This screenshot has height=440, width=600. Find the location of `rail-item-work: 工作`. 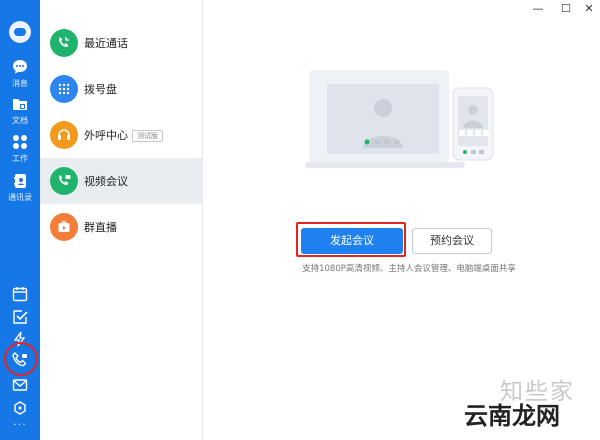

rail-item-work: 工作 is located at coordinates (20, 148).